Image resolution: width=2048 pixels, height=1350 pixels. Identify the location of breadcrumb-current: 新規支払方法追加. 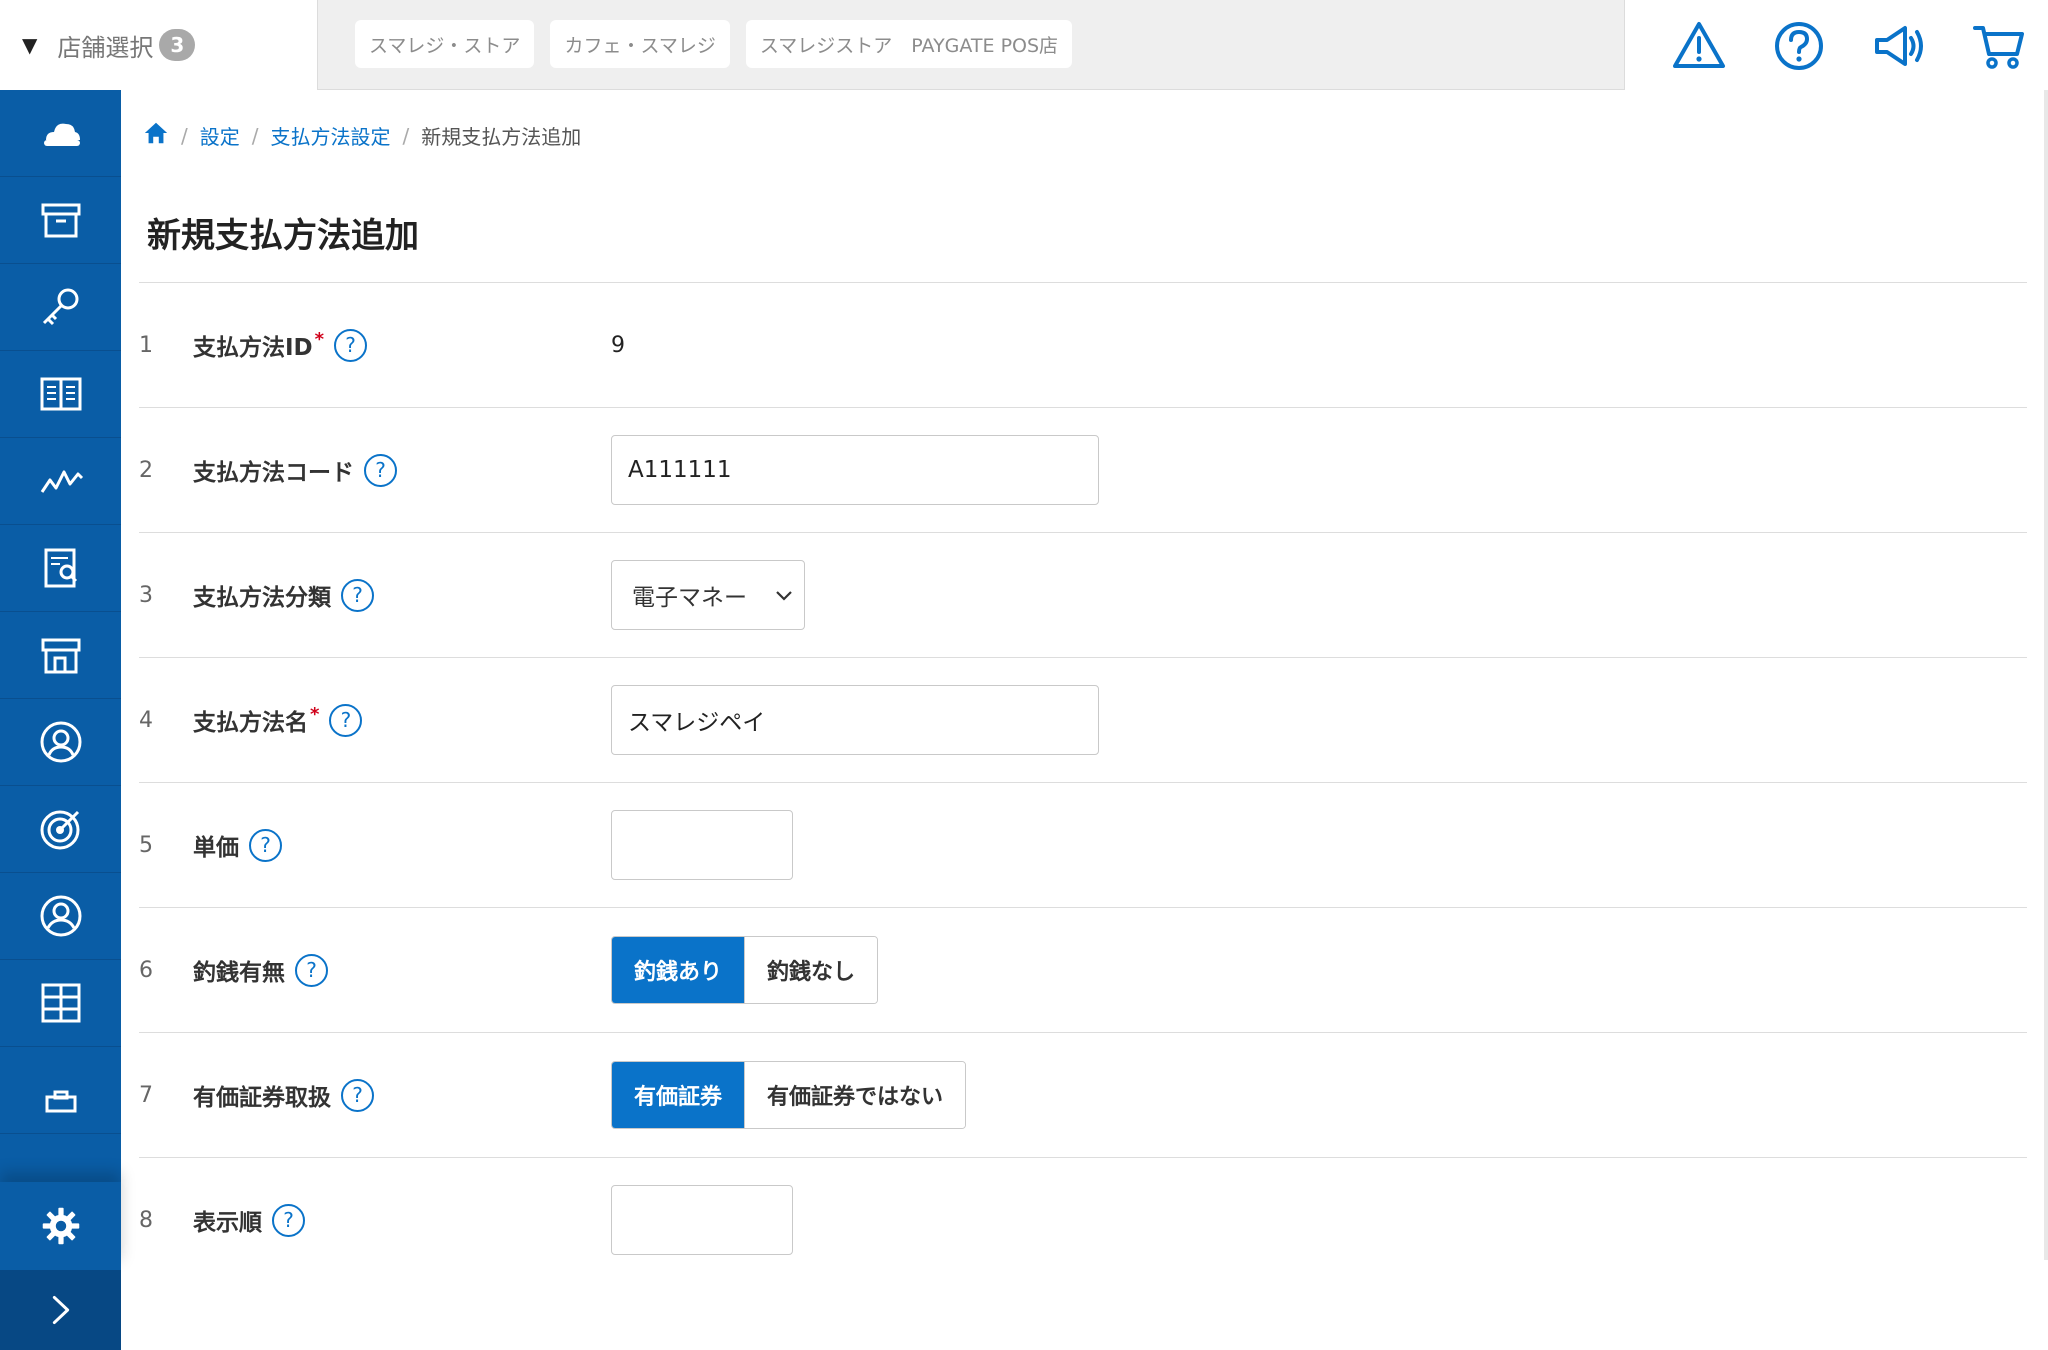
(501, 137).